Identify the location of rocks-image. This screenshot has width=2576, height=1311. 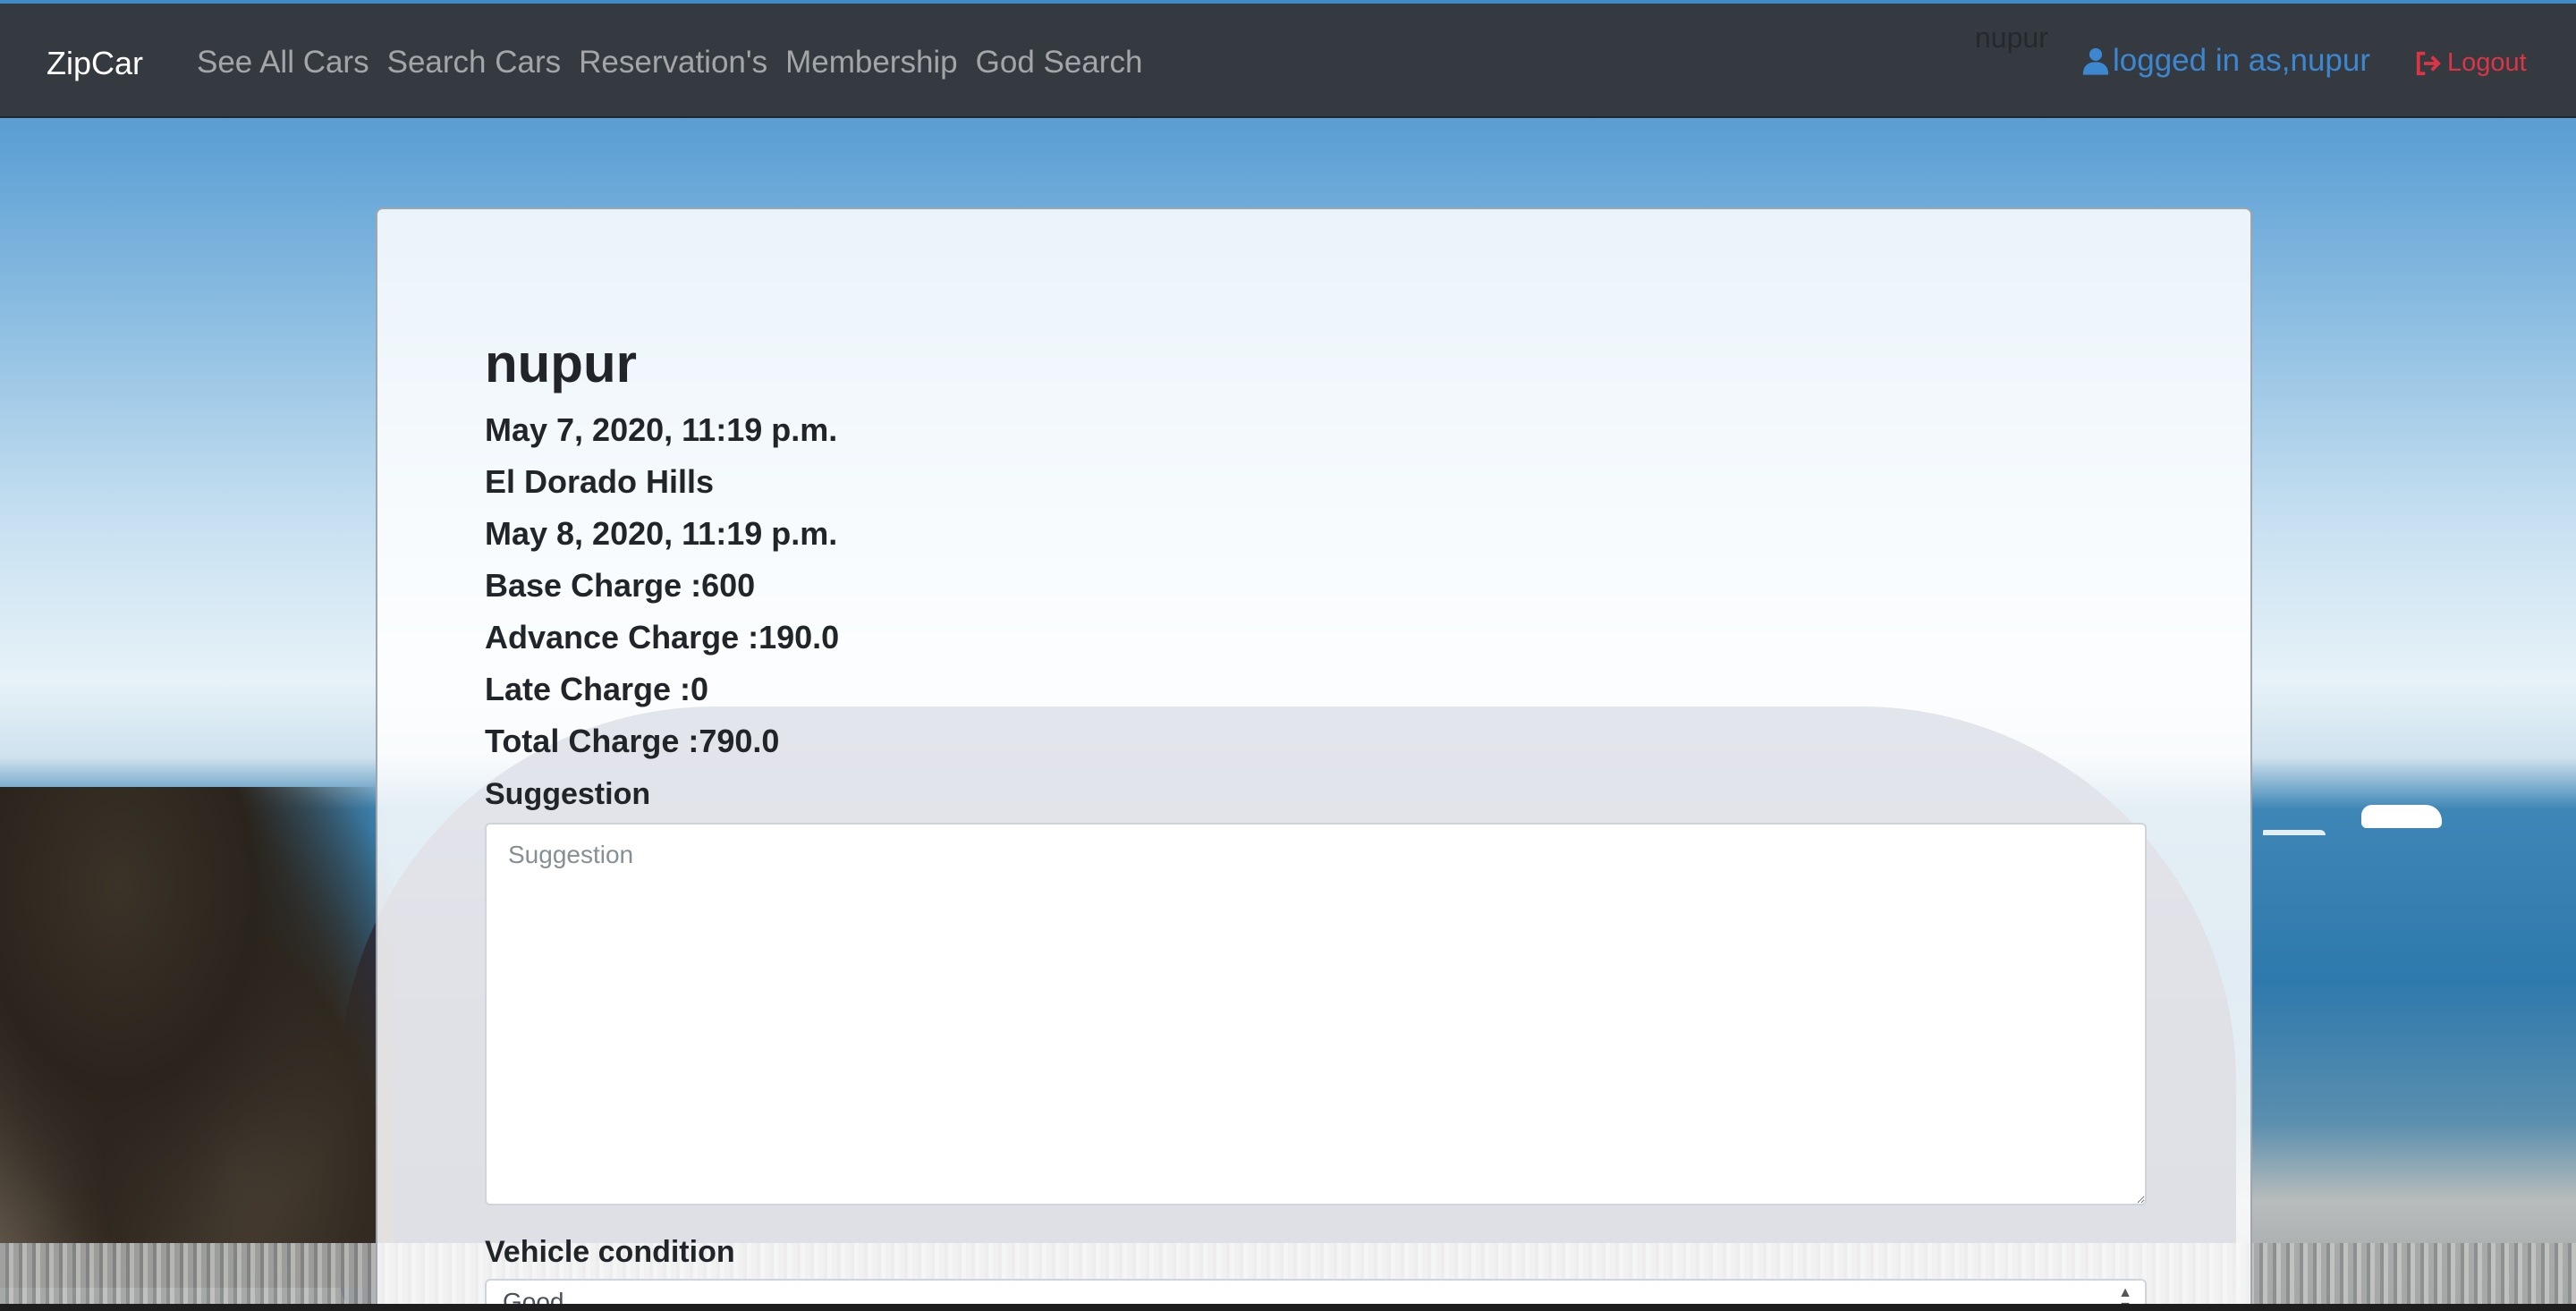
(197, 1037).